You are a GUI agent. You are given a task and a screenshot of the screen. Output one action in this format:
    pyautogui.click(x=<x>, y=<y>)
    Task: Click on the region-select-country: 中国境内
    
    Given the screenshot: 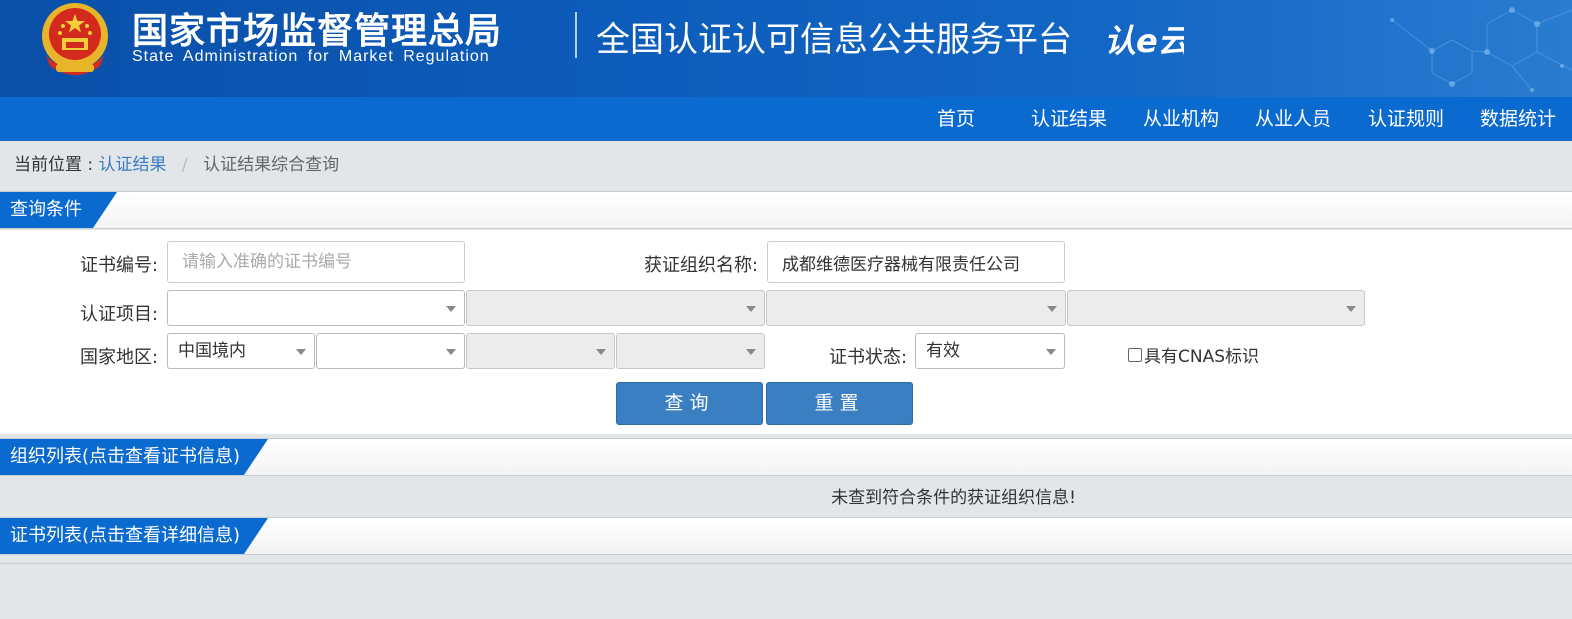 What is the action you would take?
    pyautogui.click(x=241, y=351)
    